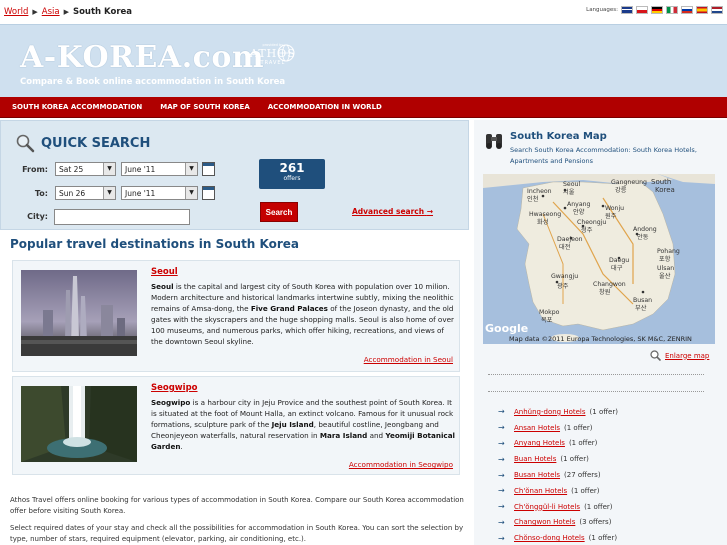 This screenshot has height=545, width=727. What do you see at coordinates (665, 190) in the screenshot?
I see `map-label: Korea` at bounding box center [665, 190].